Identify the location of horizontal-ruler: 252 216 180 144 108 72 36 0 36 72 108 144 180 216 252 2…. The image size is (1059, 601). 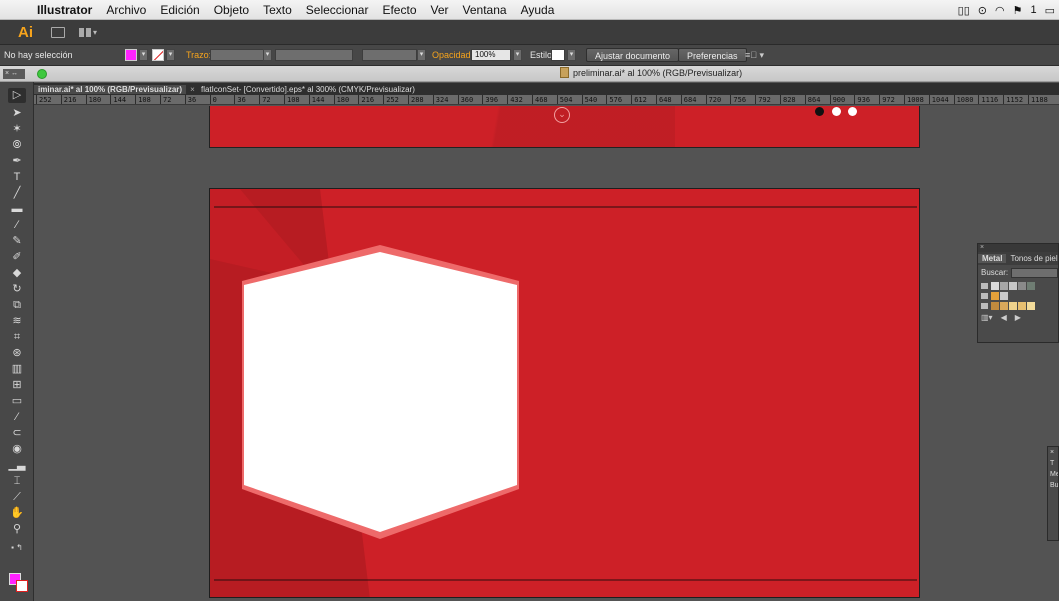
(546, 100).